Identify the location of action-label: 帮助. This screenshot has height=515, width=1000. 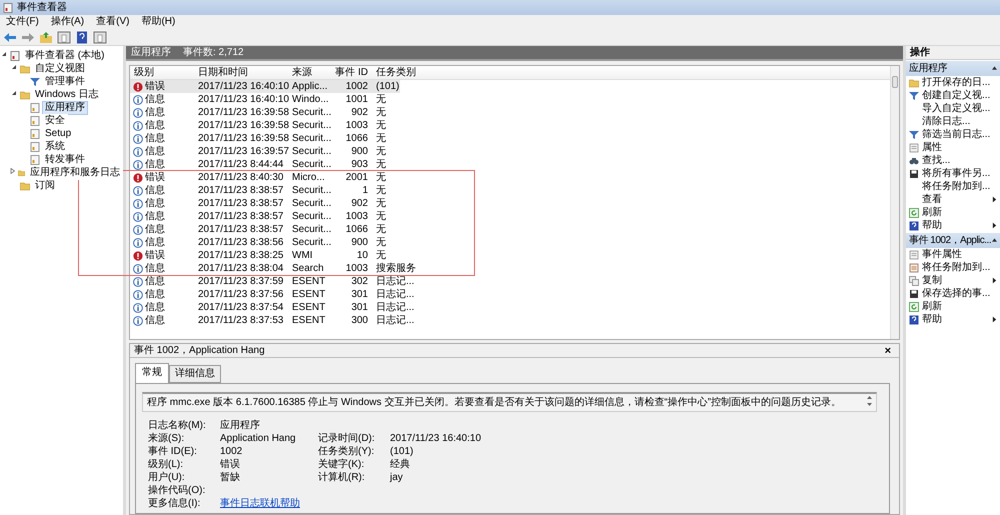
(932, 320).